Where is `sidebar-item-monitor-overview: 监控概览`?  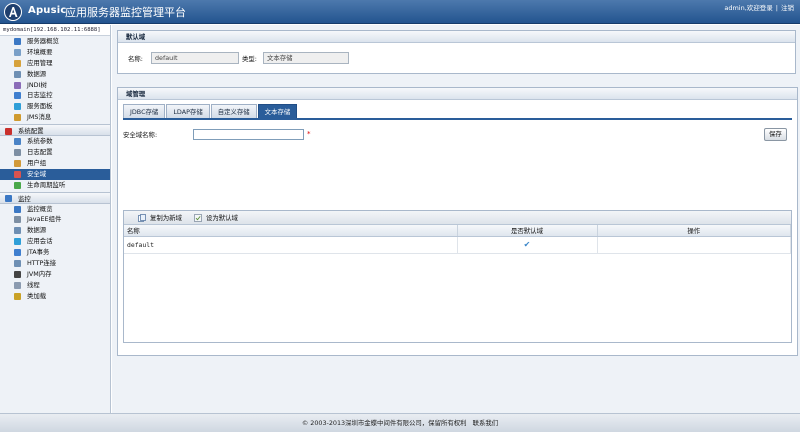 sidebar-item-monitor-overview: 监控概览 is located at coordinates (55, 209).